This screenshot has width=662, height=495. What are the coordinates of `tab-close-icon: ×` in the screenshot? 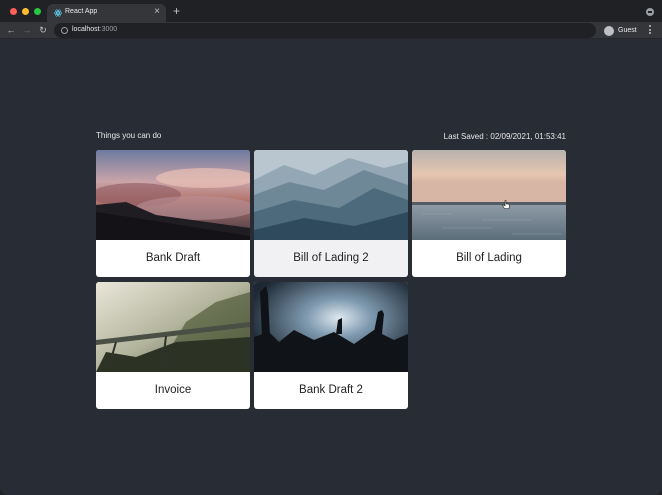 It's located at (157, 12).